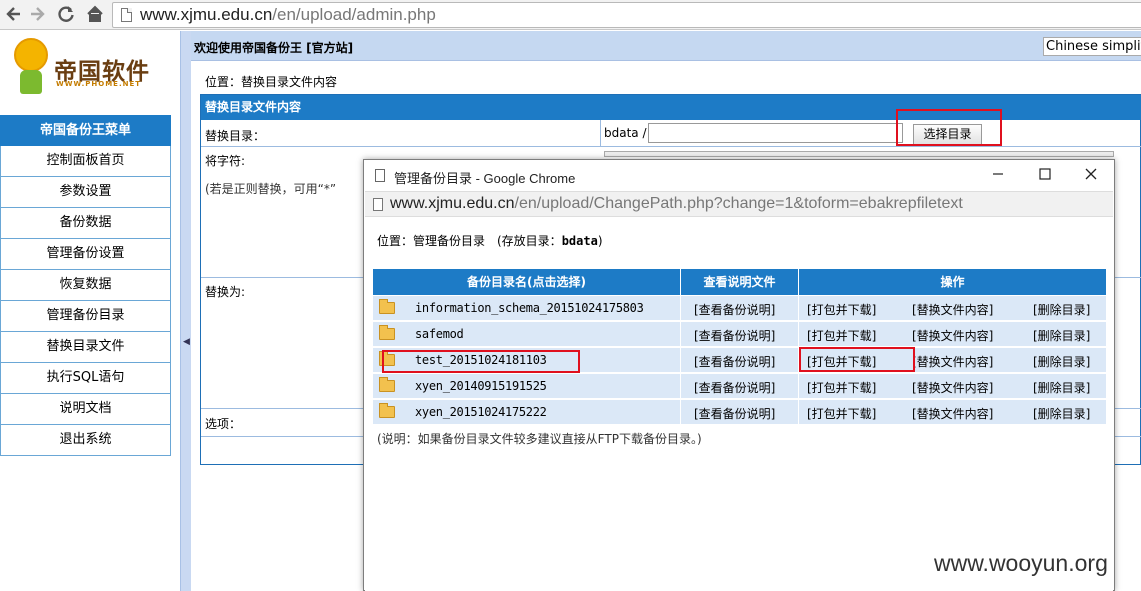 Image resolution: width=1141 pixels, height=591 pixels. I want to click on url-path: /en/upload/admin.php, so click(354, 14).